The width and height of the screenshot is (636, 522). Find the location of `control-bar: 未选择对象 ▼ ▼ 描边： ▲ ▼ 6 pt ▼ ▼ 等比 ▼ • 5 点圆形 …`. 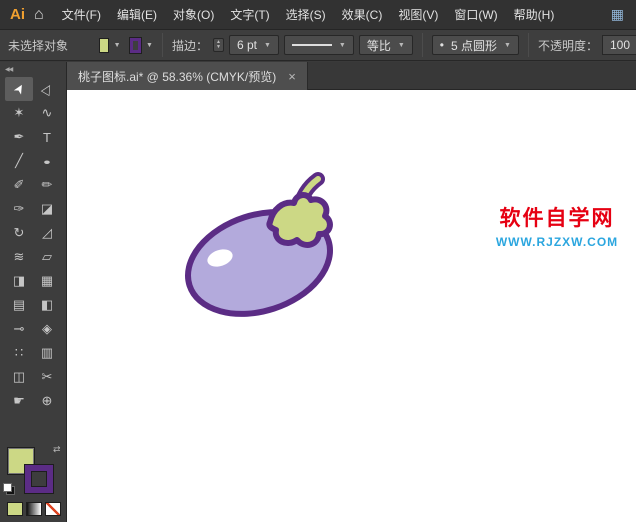

control-bar: 未选择对象 ▼ ▼ 描边： ▲ ▼ 6 pt ▼ ▼ 等比 ▼ • 5 点圆形 … is located at coordinates (318, 45).